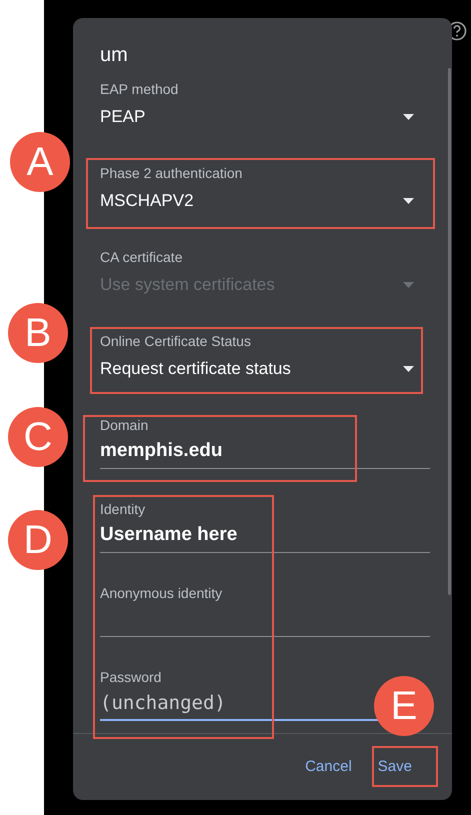 This screenshot has height=815, width=471. Describe the element at coordinates (38, 333) in the screenshot. I see `callout-marker: B` at that location.